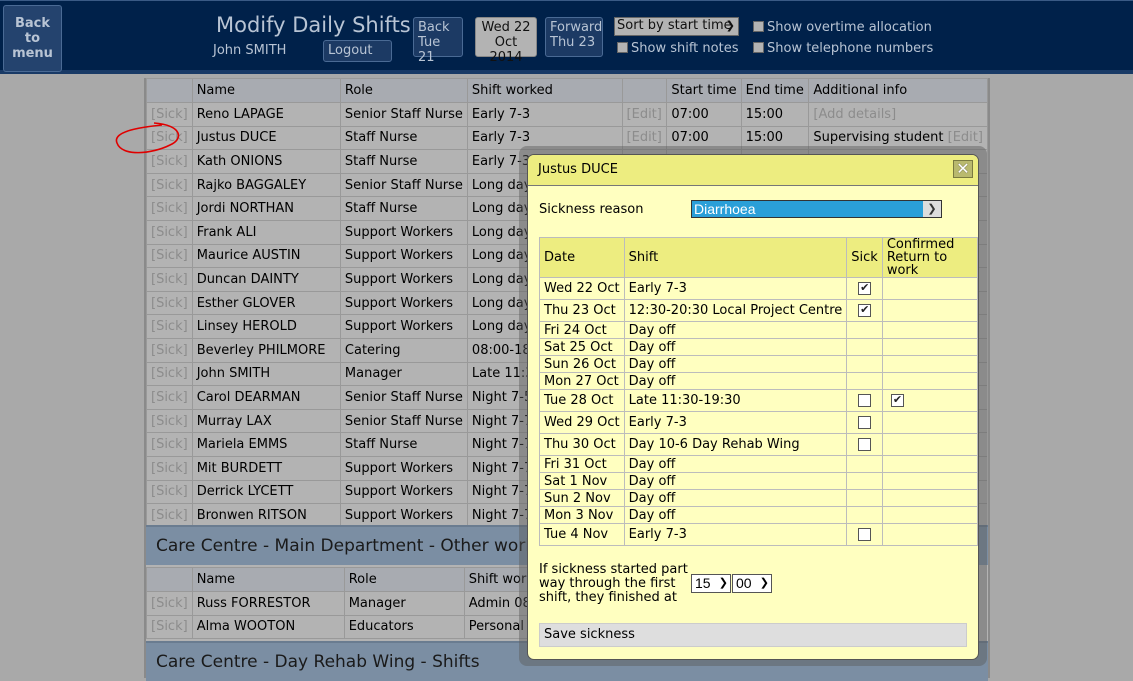 The height and width of the screenshot is (681, 1133). What do you see at coordinates (816, 209) in the screenshot?
I see `sickness-reason-select: Diarrhoea ❯` at bounding box center [816, 209].